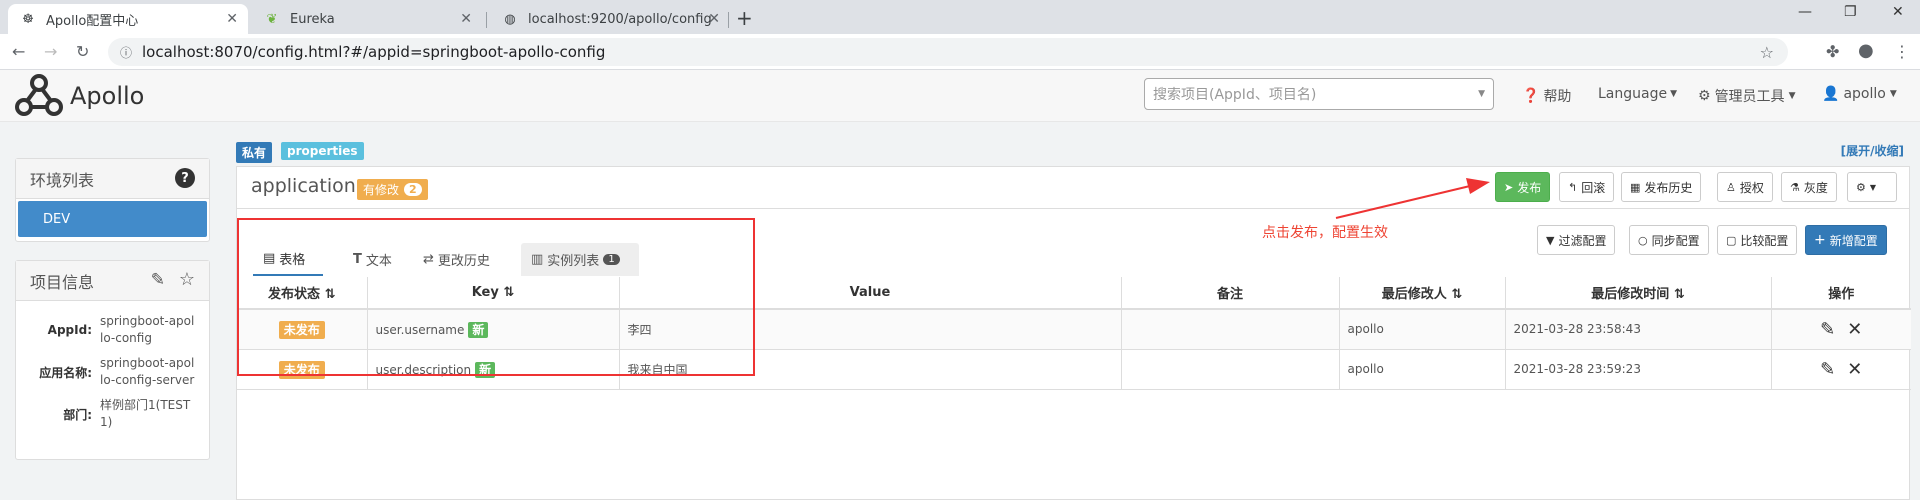  Describe the element at coordinates (1846, 240) in the screenshot. I see `add-config-button: + 新增配置` at that location.